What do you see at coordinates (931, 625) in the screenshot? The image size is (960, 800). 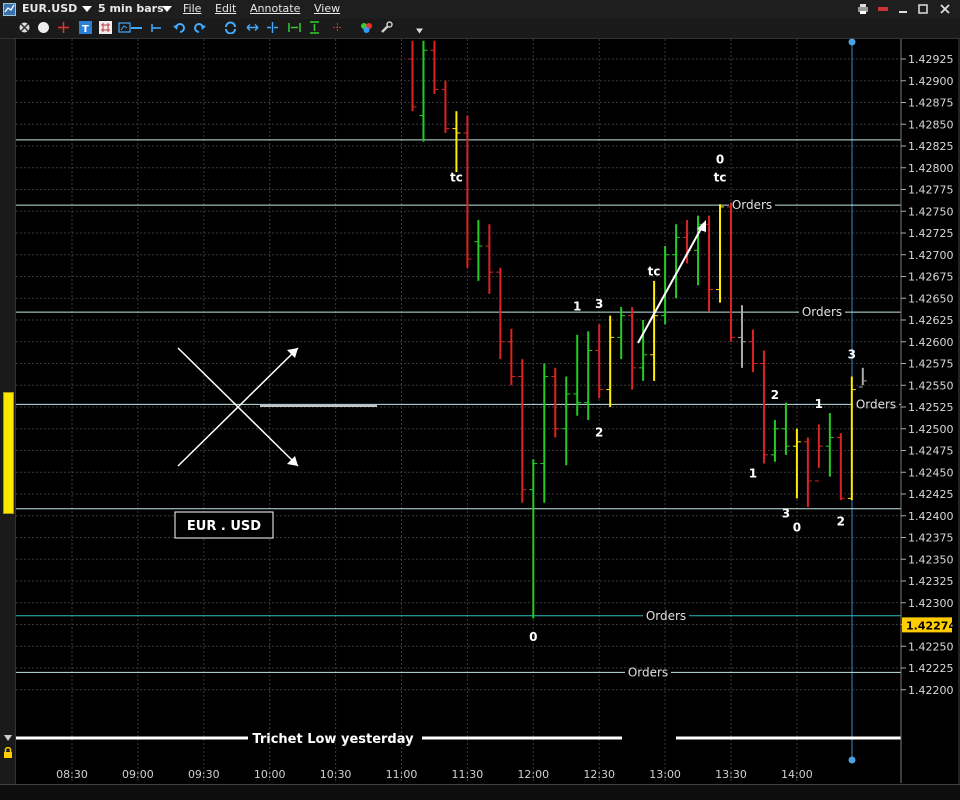 I see `last-price-label: 1.42274` at bounding box center [931, 625].